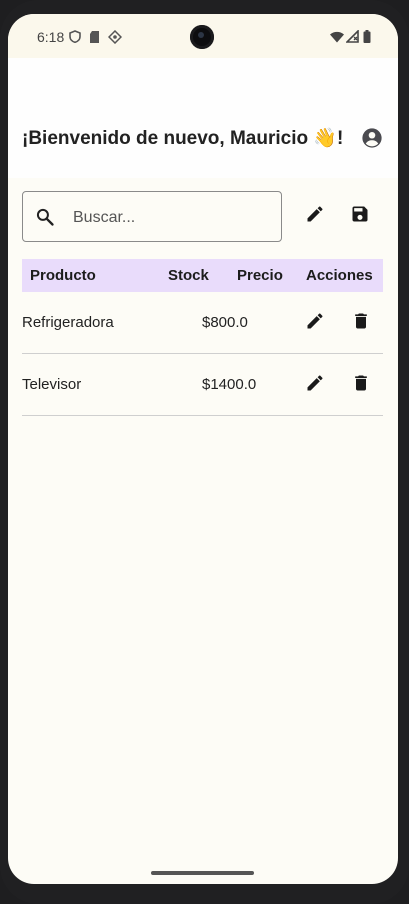 The height and width of the screenshot is (904, 409). I want to click on edit-button, so click(315, 216).